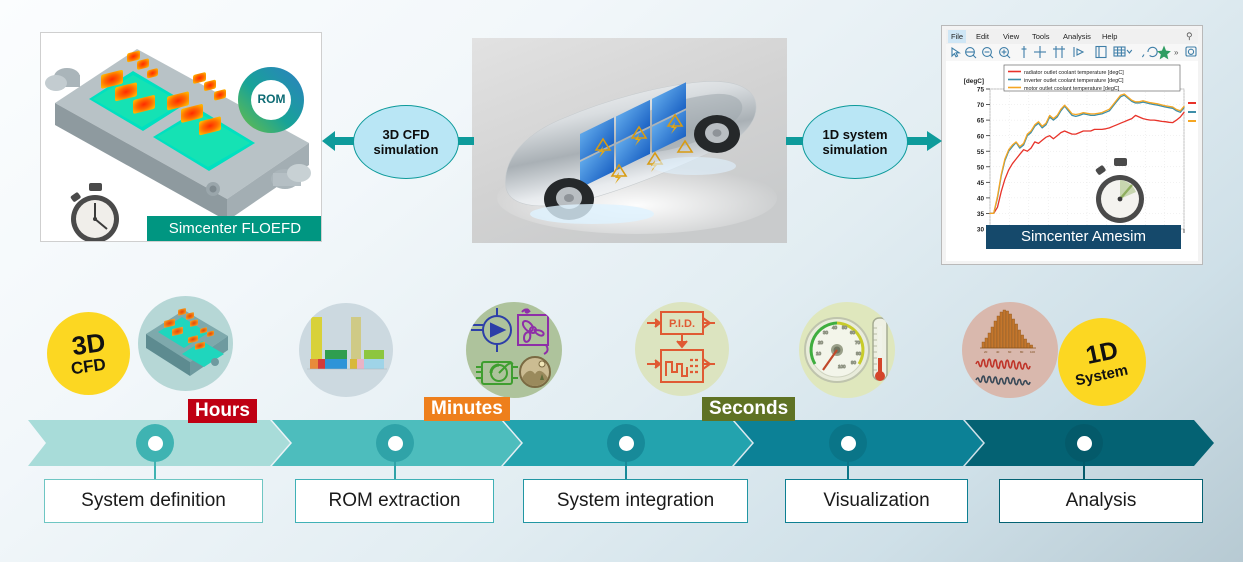  What do you see at coordinates (971, 53) in the screenshot?
I see `pan-icon` at bounding box center [971, 53].